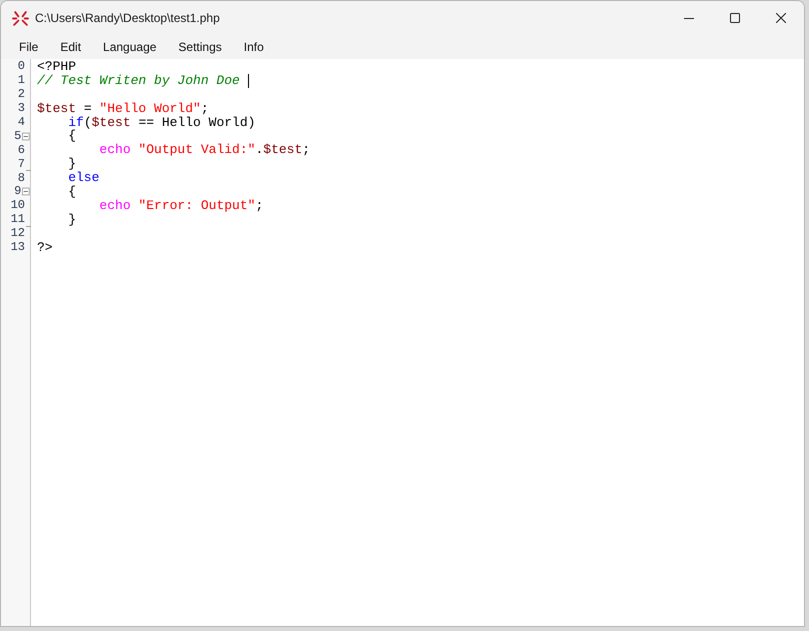 The height and width of the screenshot is (631, 809). What do you see at coordinates (139, 81) in the screenshot?
I see `code-line: // Test Writen by John Doe` at bounding box center [139, 81].